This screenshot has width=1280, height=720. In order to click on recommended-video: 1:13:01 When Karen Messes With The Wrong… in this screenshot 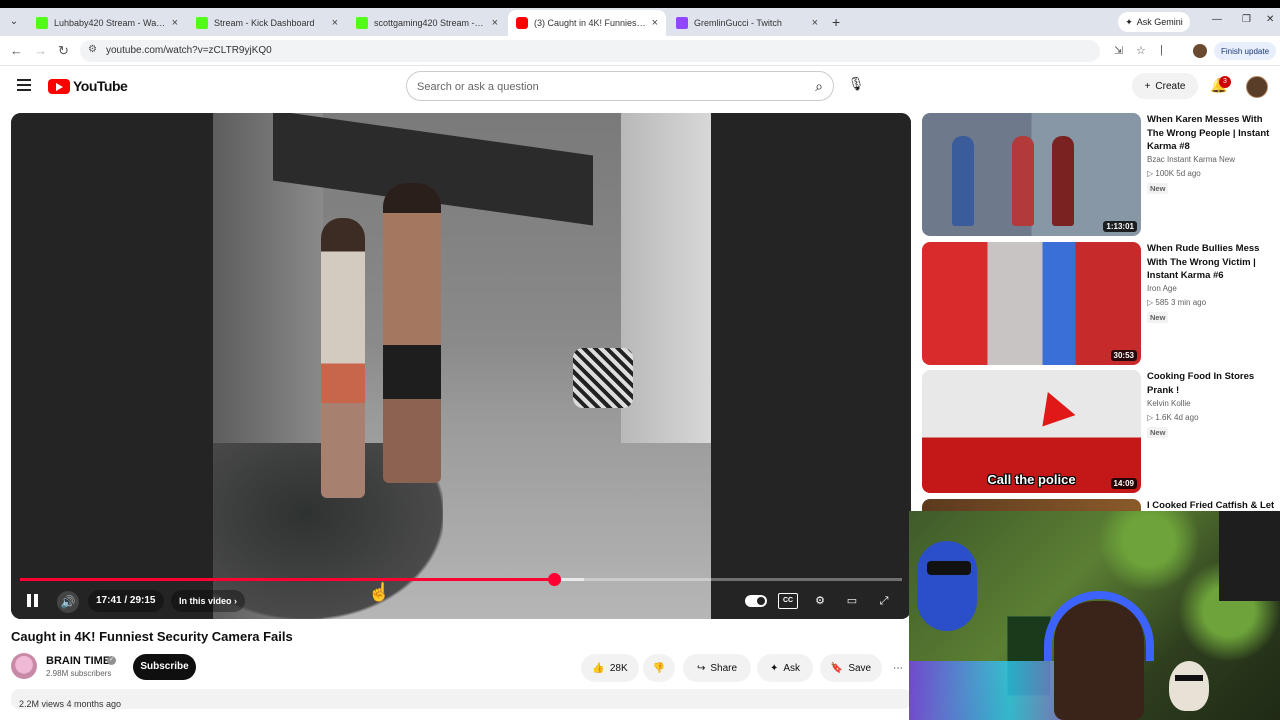, I will do `click(1097, 175)`.